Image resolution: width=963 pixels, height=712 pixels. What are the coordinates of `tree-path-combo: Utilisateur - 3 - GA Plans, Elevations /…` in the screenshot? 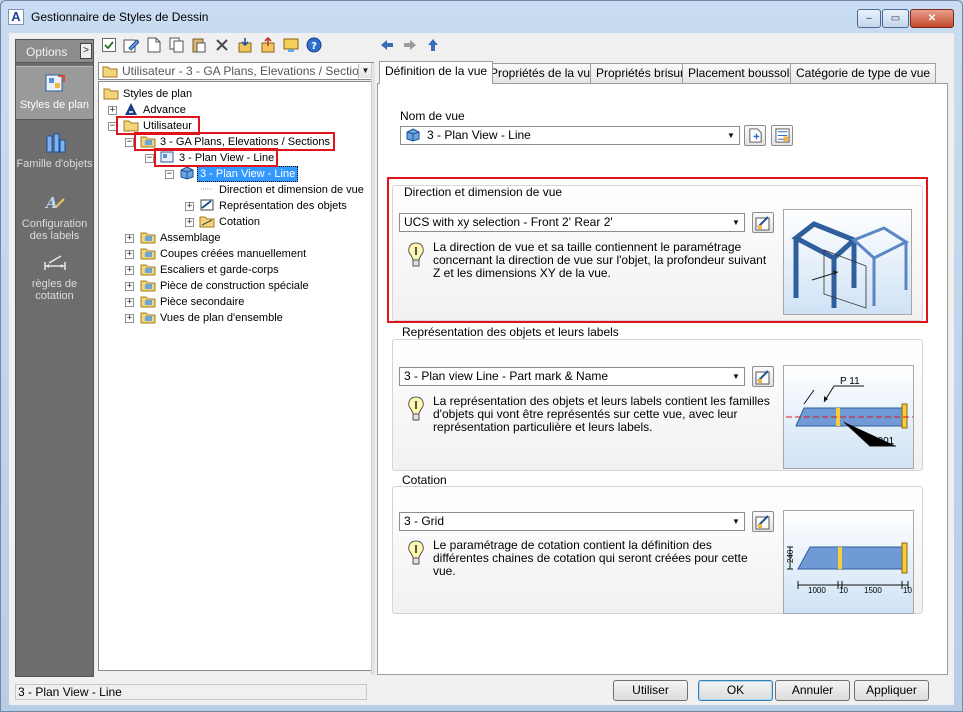 It's located at (236, 71).